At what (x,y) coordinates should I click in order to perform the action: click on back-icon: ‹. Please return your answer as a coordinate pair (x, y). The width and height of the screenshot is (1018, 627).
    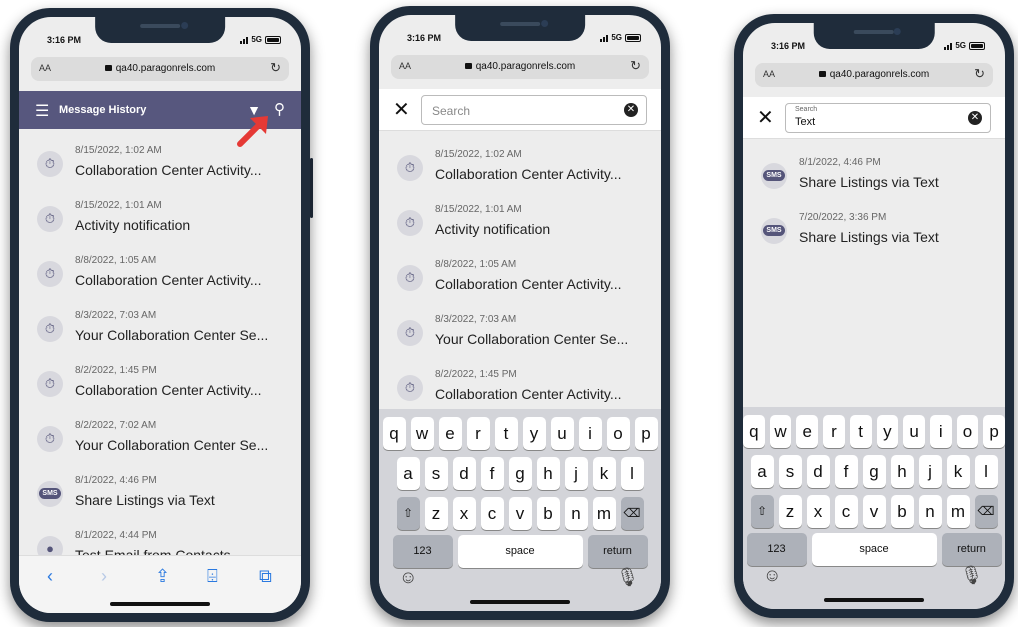
    Looking at the image, I should click on (50, 576).